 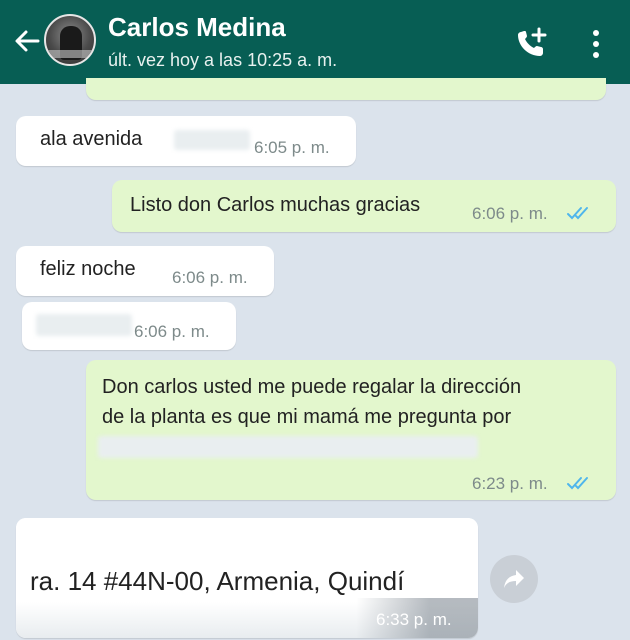 I want to click on message-text: feliz noche, so click(x=88, y=269).